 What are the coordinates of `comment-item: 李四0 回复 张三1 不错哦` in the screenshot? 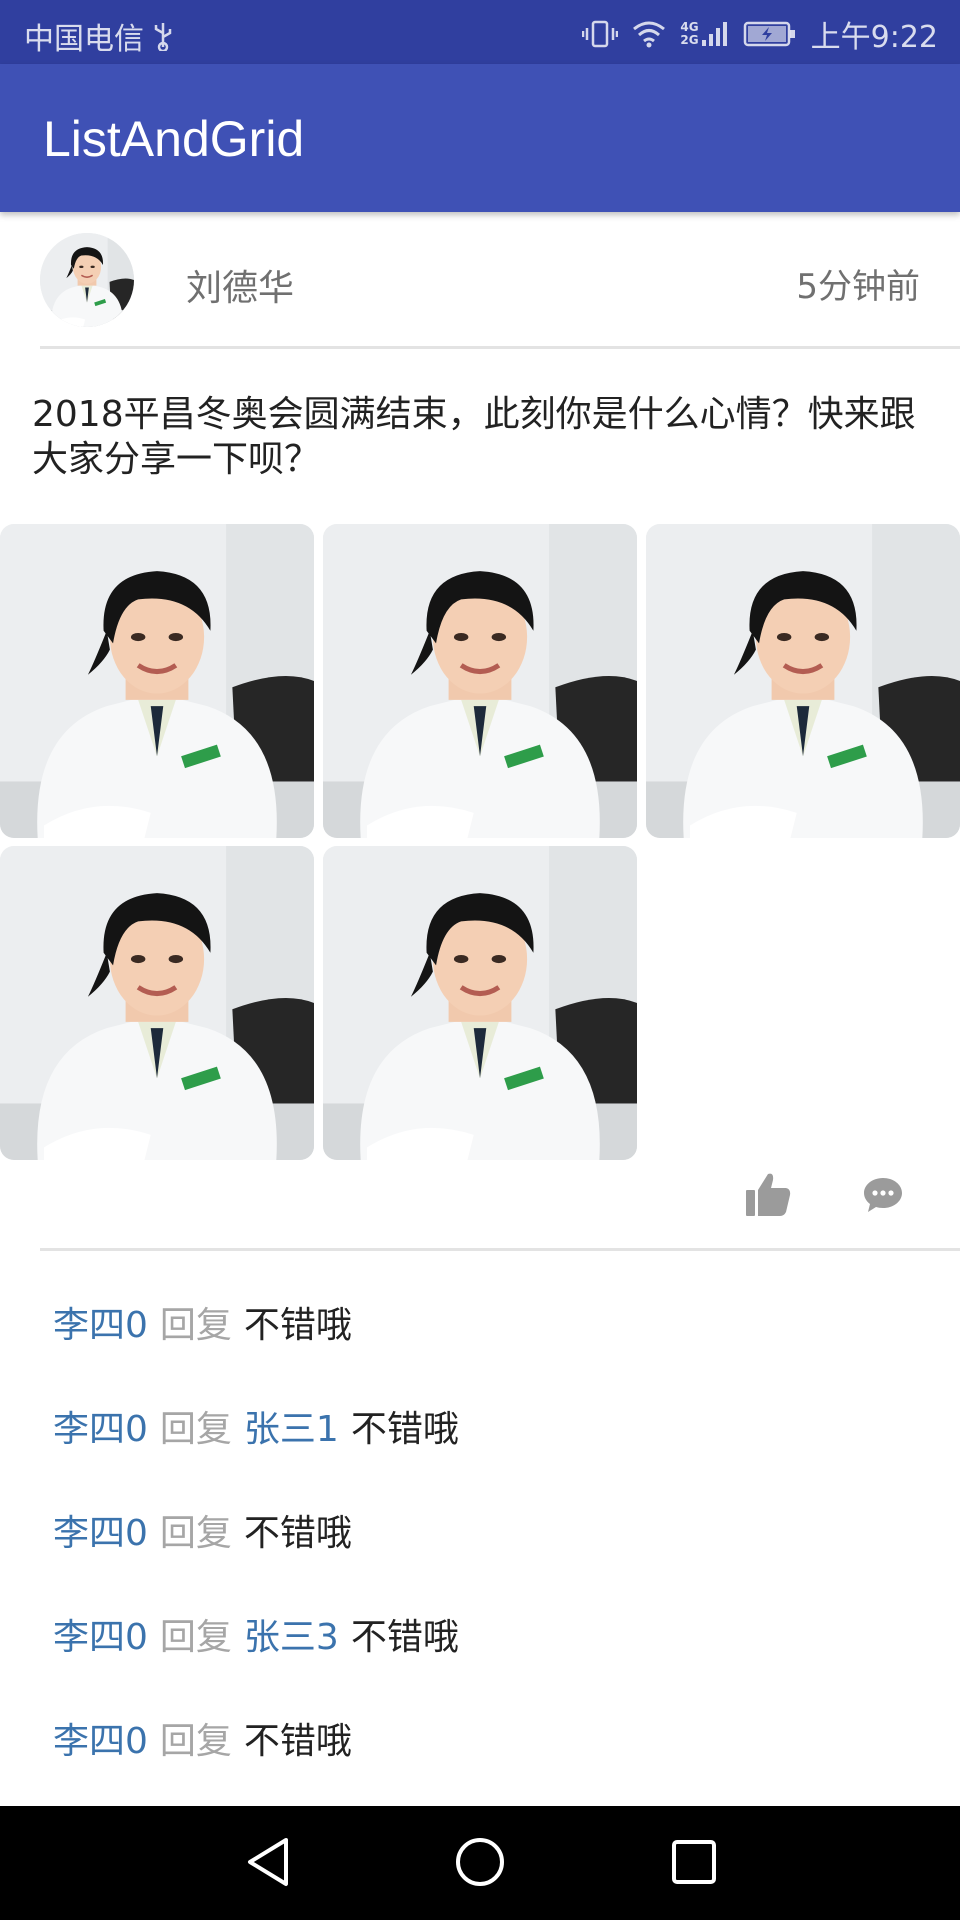 It's located at (256, 1426).